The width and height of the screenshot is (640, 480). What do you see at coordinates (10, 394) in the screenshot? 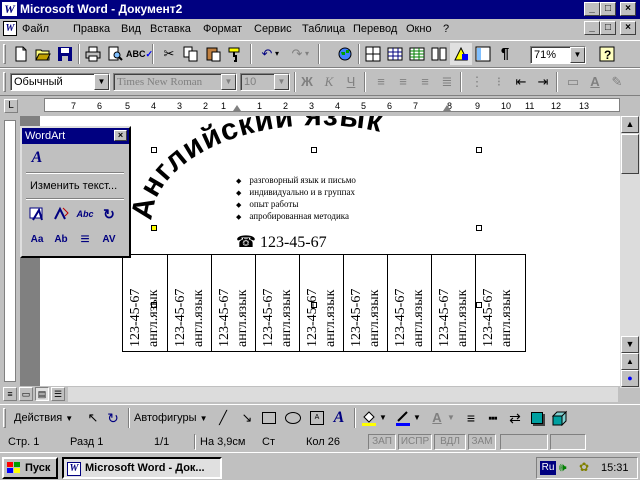
I see `normal-view-icon: ≡` at bounding box center [10, 394].